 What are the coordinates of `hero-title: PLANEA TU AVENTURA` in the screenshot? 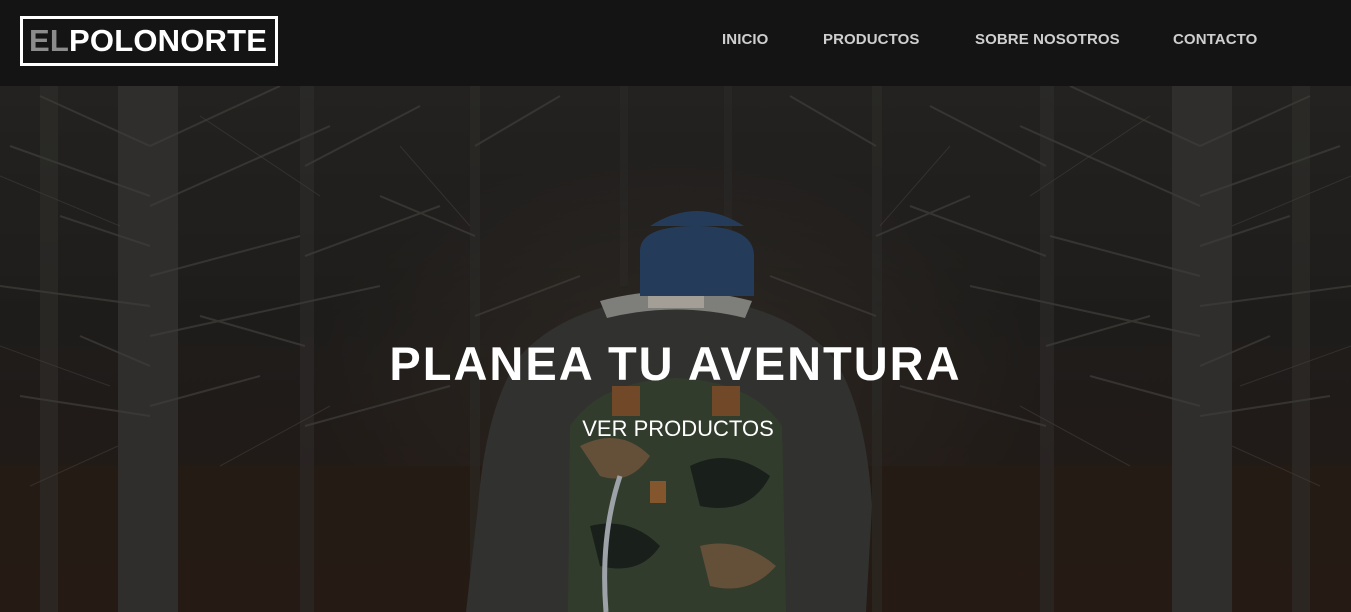 It's located at (675, 363).